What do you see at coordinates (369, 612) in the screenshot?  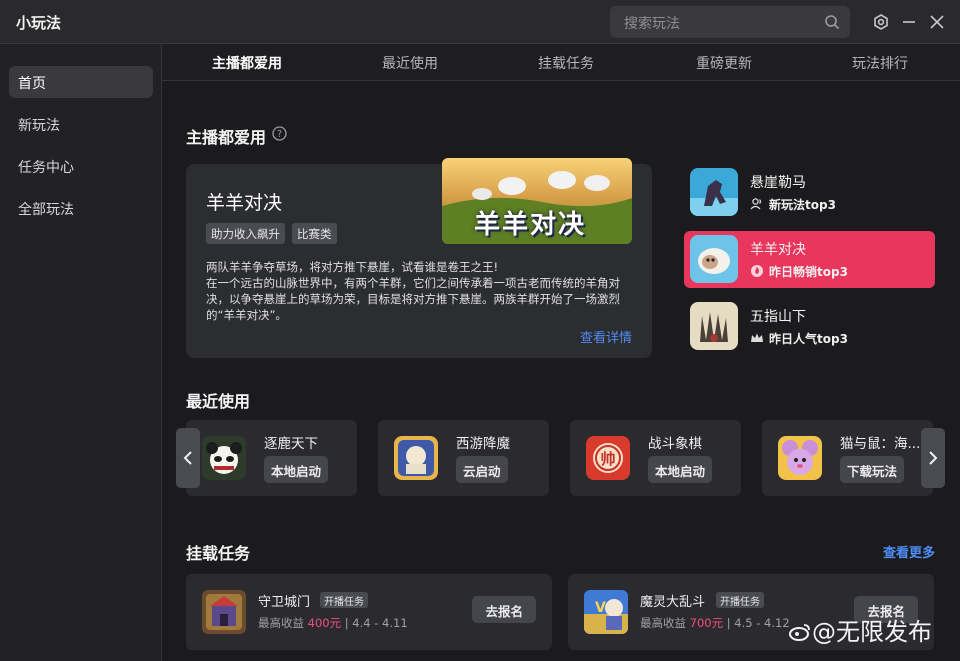 I see `task-card: 守卫城门 开播任务 最高收益 400元 | 4.4 - 4.11 去报名` at bounding box center [369, 612].